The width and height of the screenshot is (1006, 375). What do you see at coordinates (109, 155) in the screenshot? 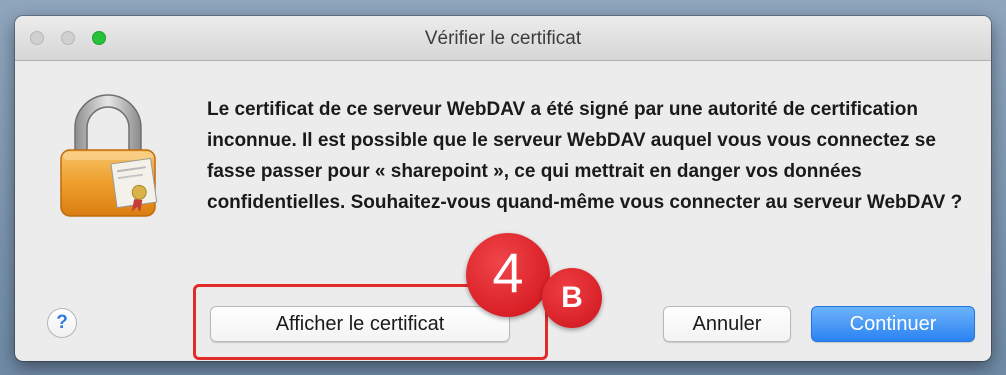
I see `lock-certificate-icon` at bounding box center [109, 155].